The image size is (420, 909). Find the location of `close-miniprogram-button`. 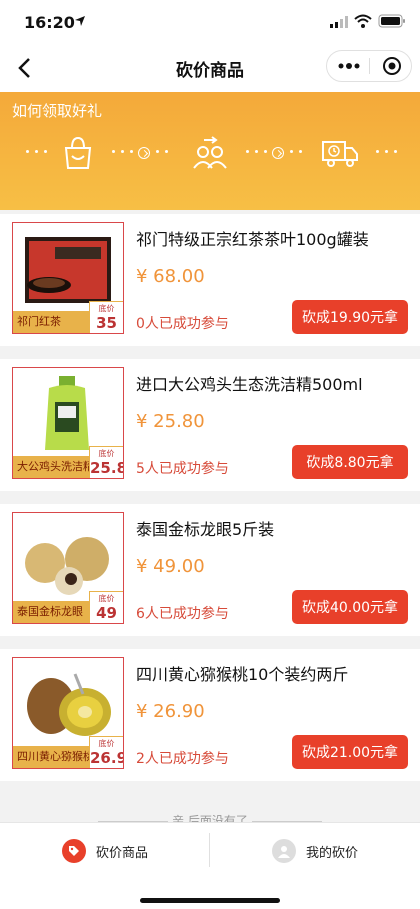

close-miniprogram-button is located at coordinates (391, 66).